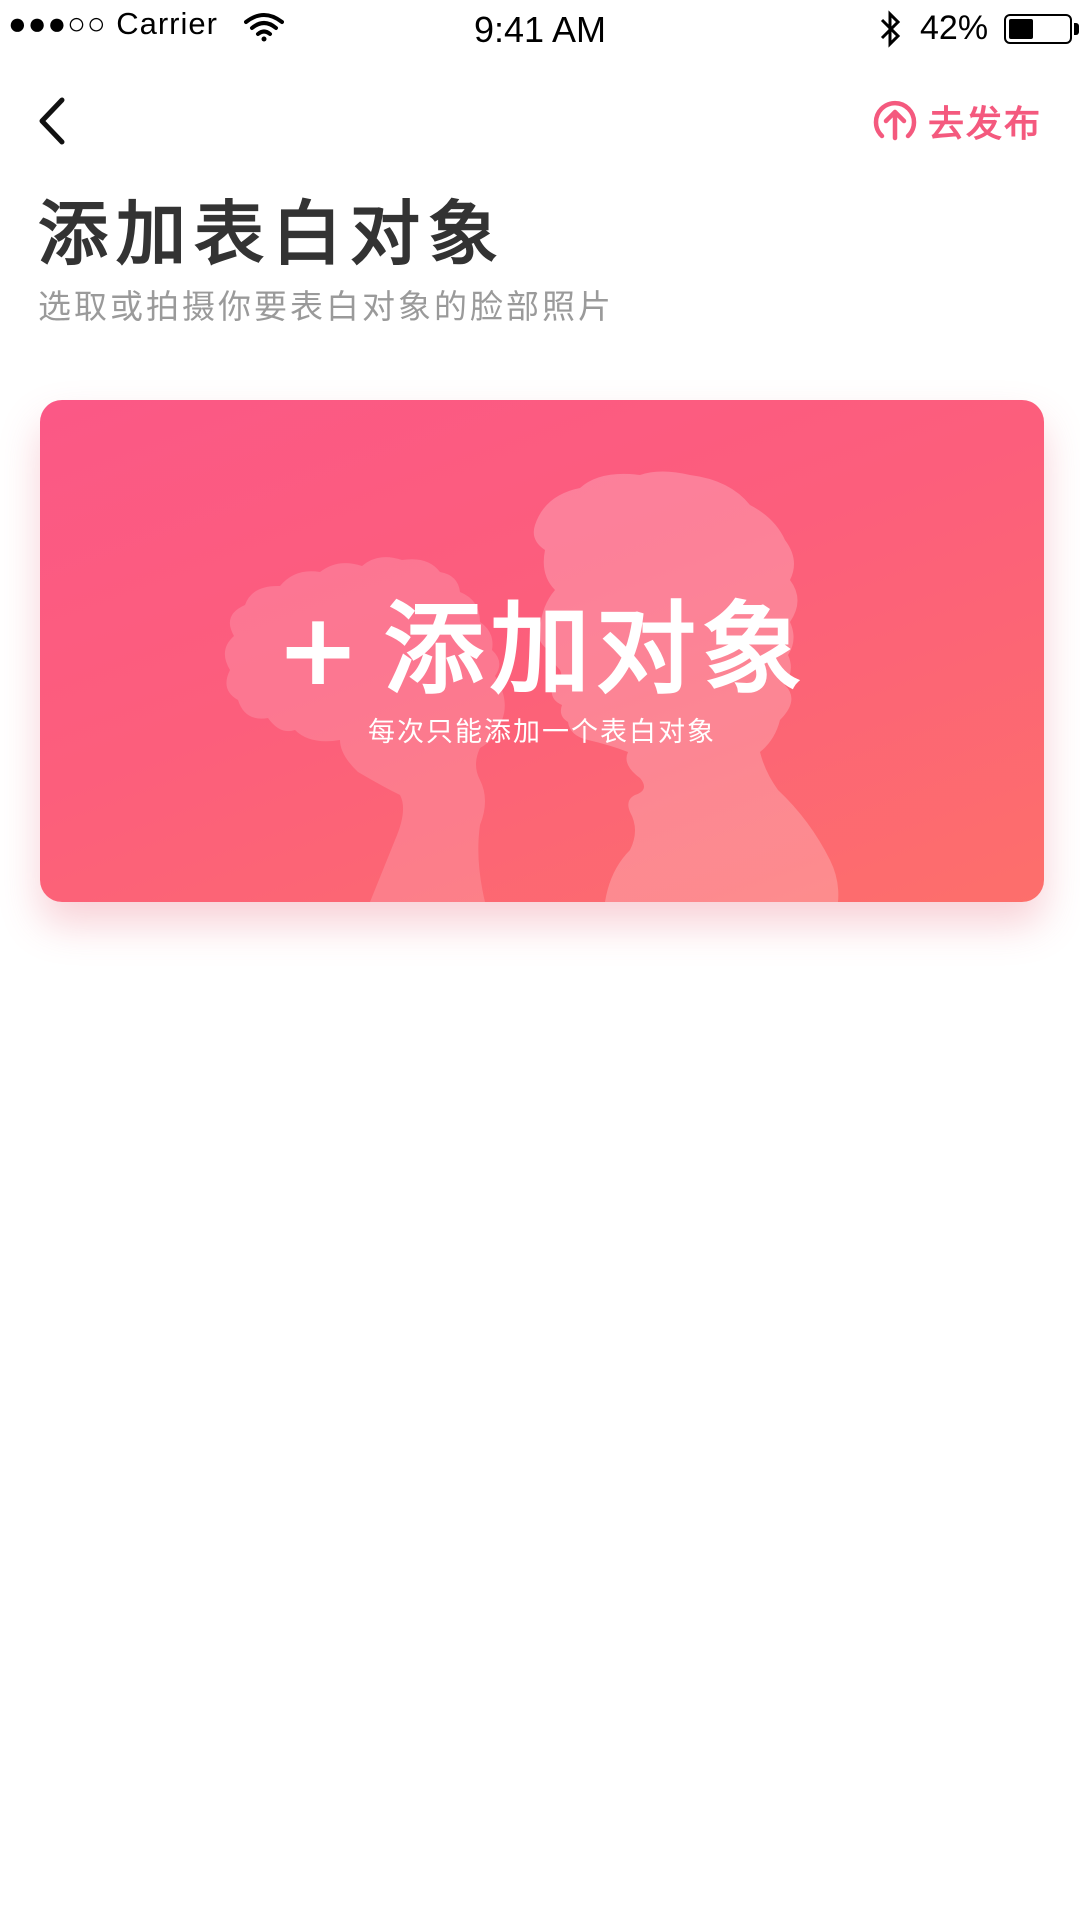 This screenshot has height=1920, width=1080. I want to click on back-button, so click(55, 121).